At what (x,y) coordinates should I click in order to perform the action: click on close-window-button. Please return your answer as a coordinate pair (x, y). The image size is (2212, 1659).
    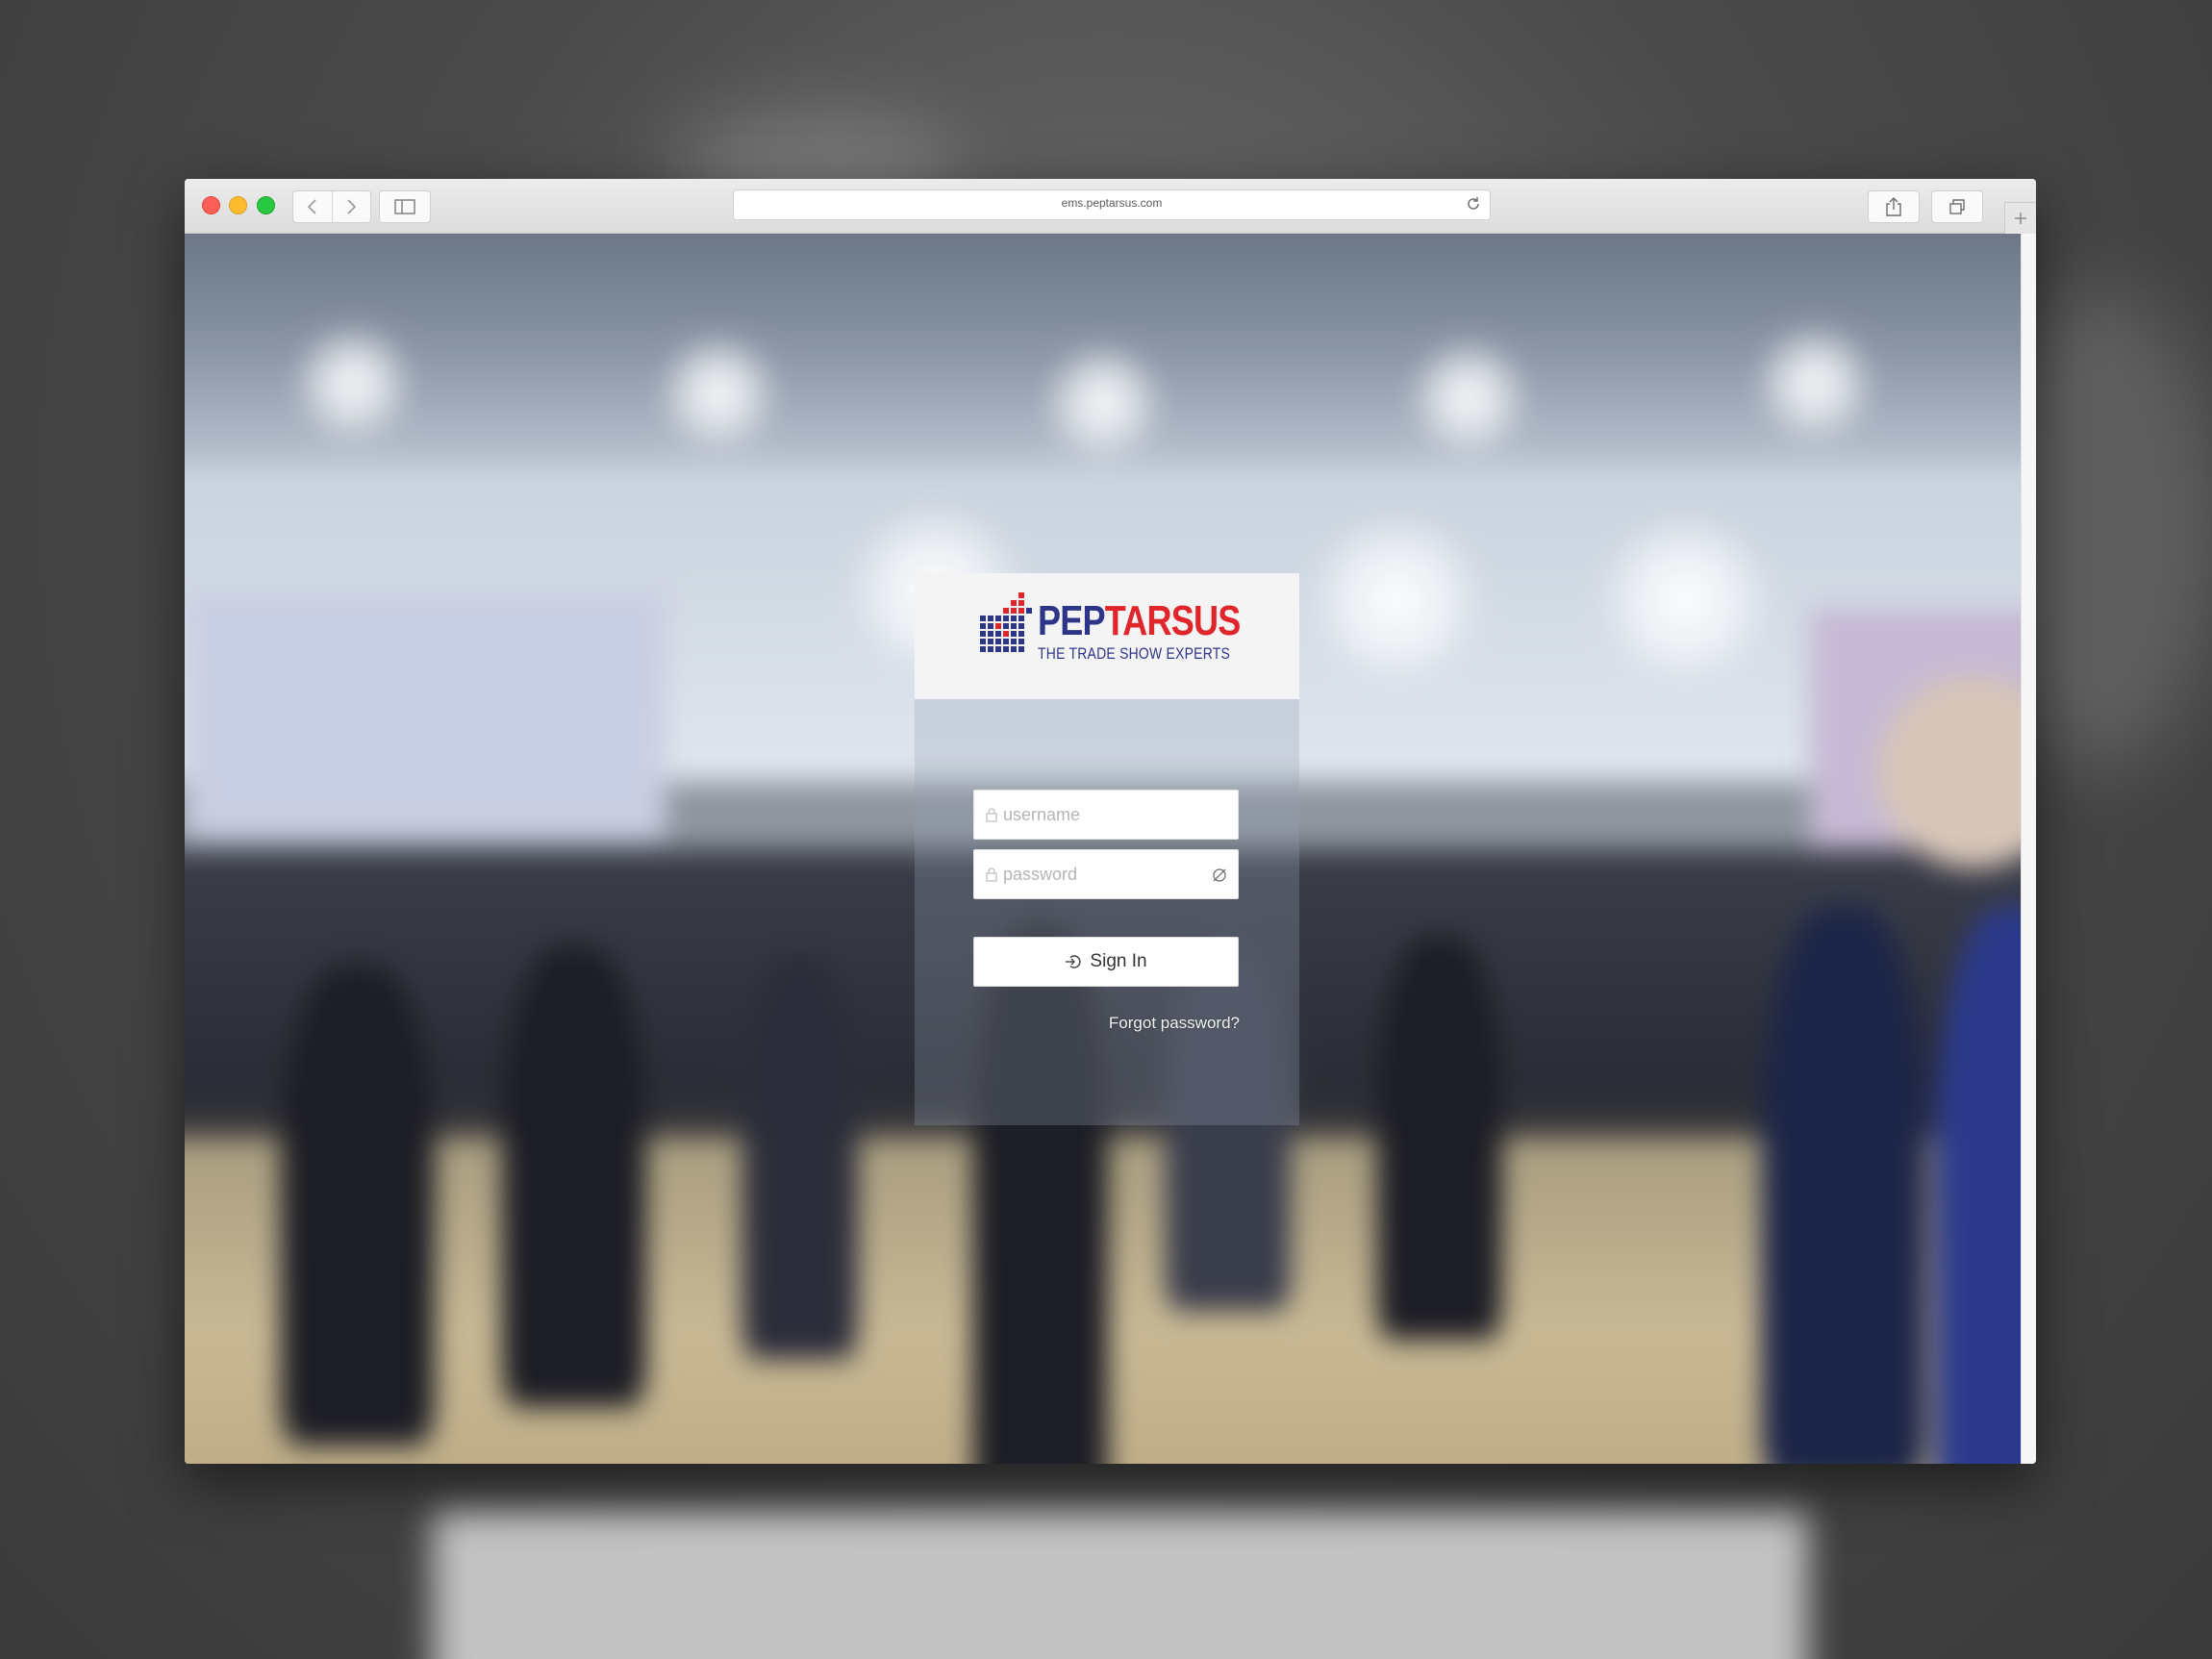
    Looking at the image, I should click on (211, 205).